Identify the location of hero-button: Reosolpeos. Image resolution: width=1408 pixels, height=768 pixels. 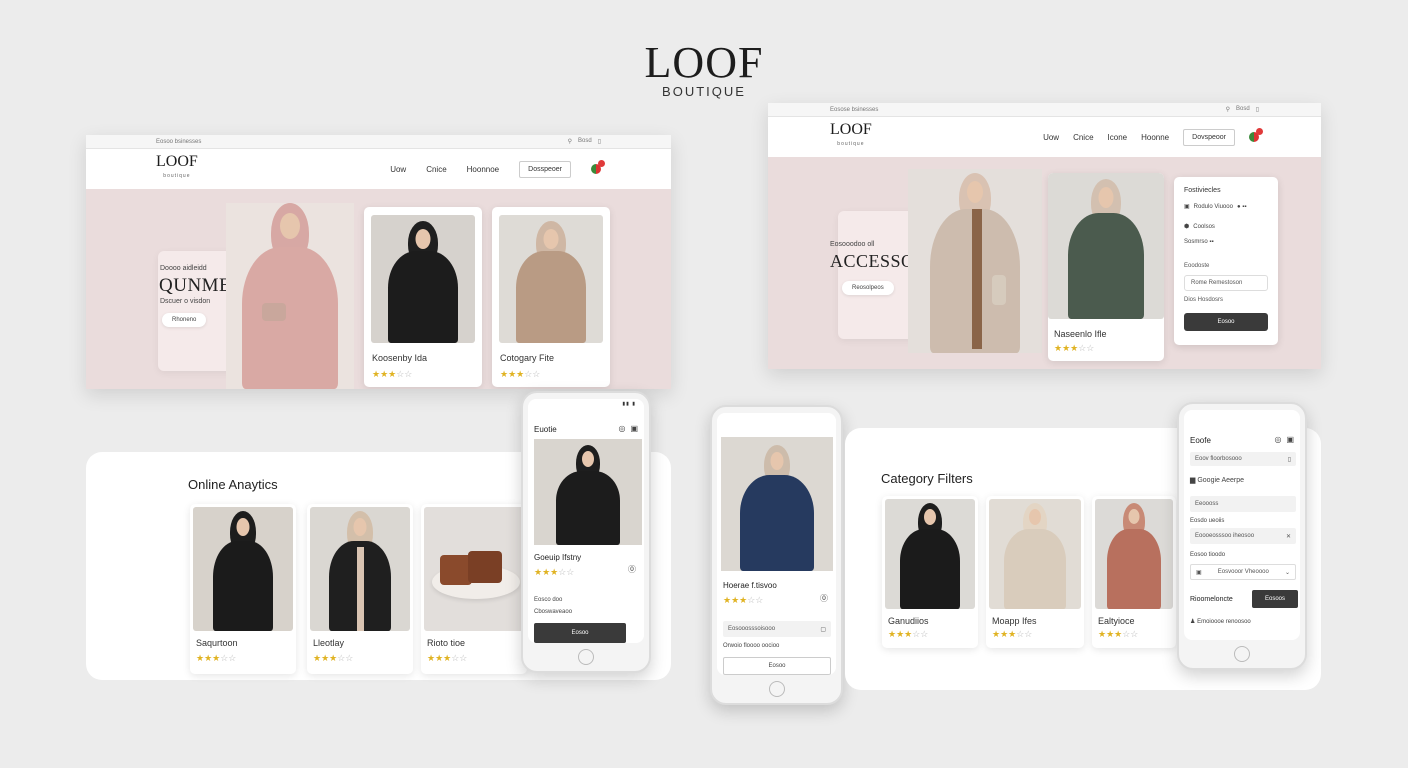
(868, 288).